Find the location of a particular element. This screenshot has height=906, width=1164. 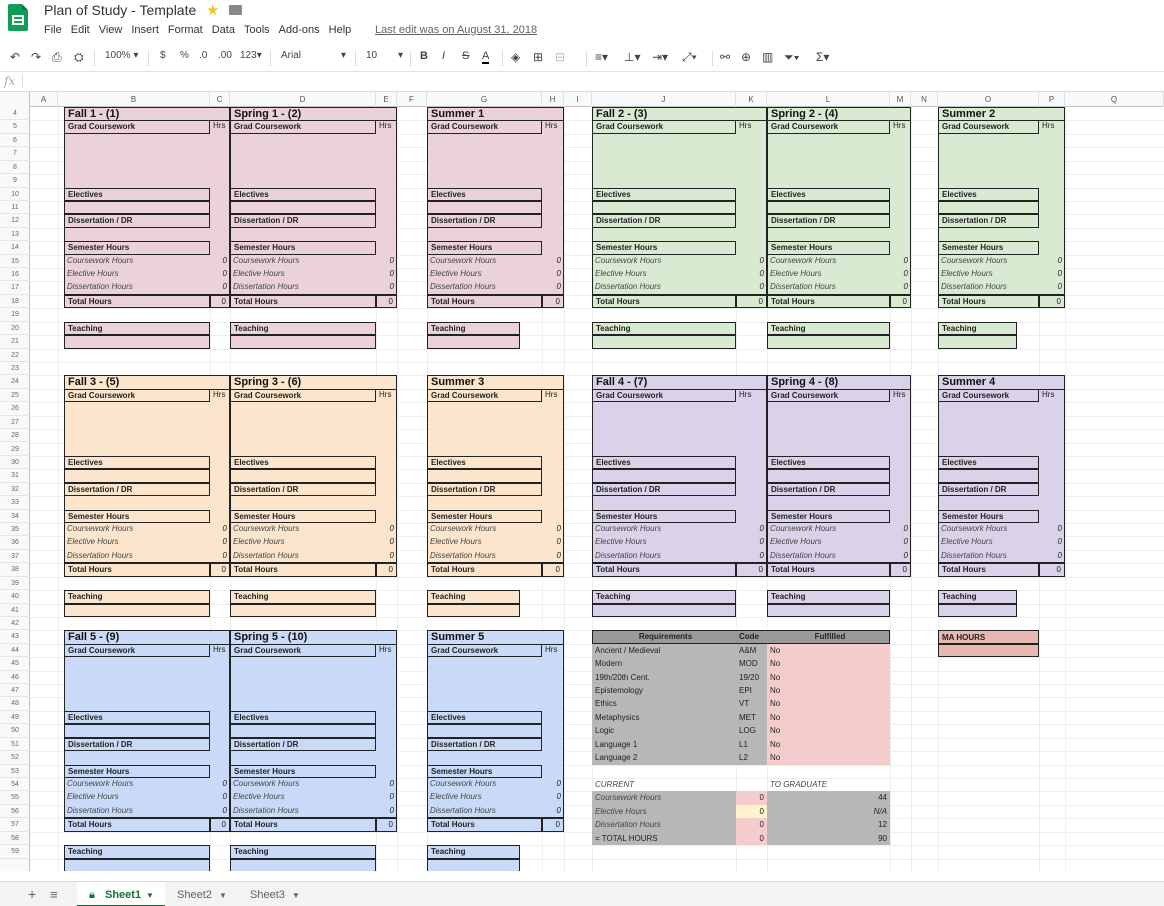

add-sheet-icon: + is located at coordinates (32, 894).